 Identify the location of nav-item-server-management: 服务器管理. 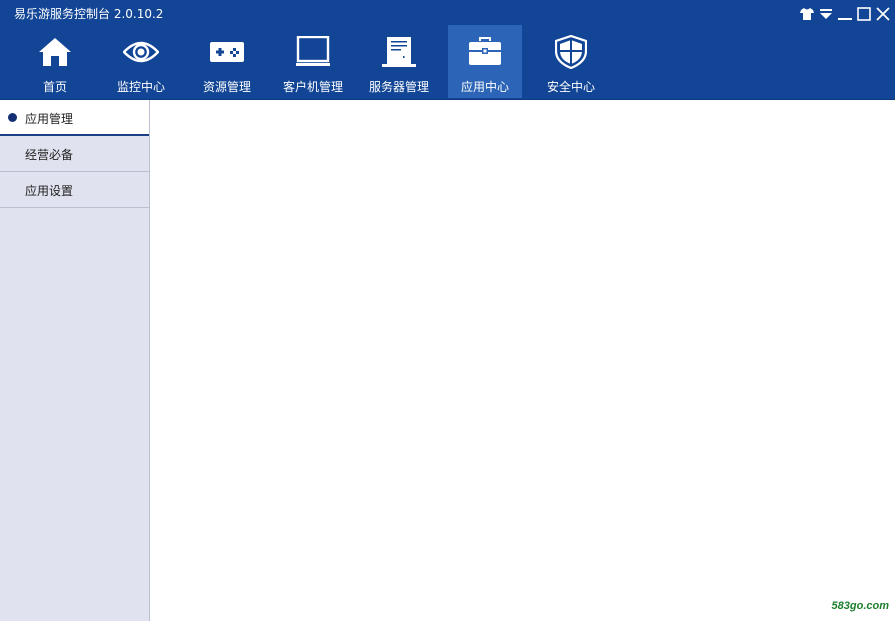
(399, 61).